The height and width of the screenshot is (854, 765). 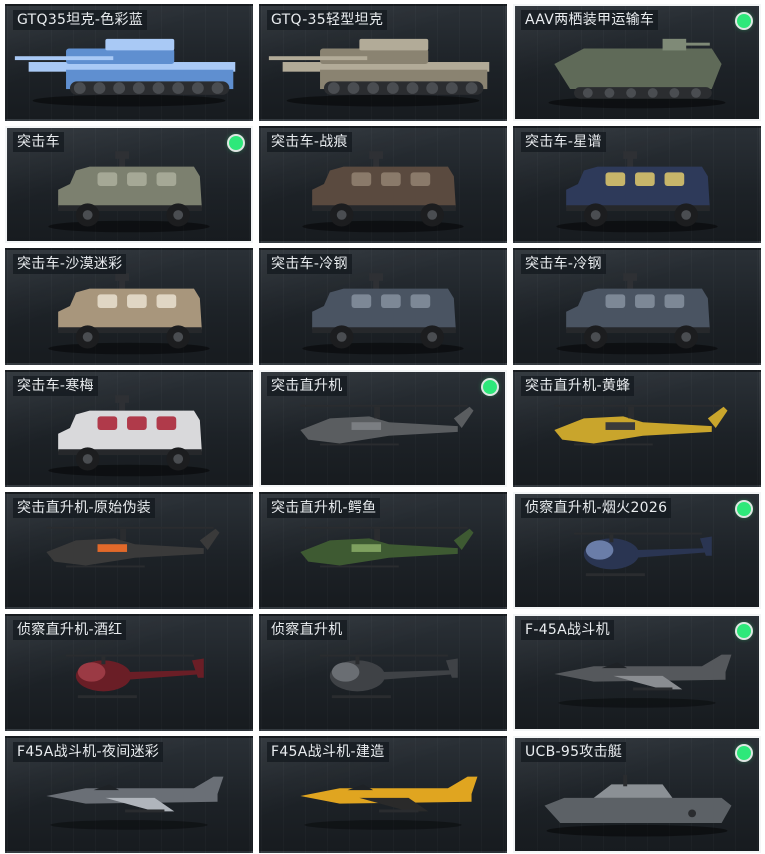 I want to click on vehicle-skin-card: 突击车-沙漠迷彩, so click(x=129, y=306).